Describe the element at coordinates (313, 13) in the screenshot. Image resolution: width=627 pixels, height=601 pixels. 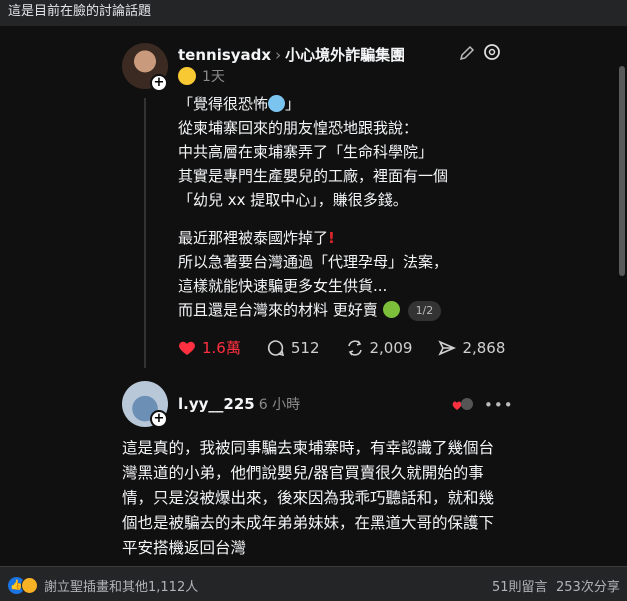
I see `post-caption: 這是目前在臉的討論話題` at that location.